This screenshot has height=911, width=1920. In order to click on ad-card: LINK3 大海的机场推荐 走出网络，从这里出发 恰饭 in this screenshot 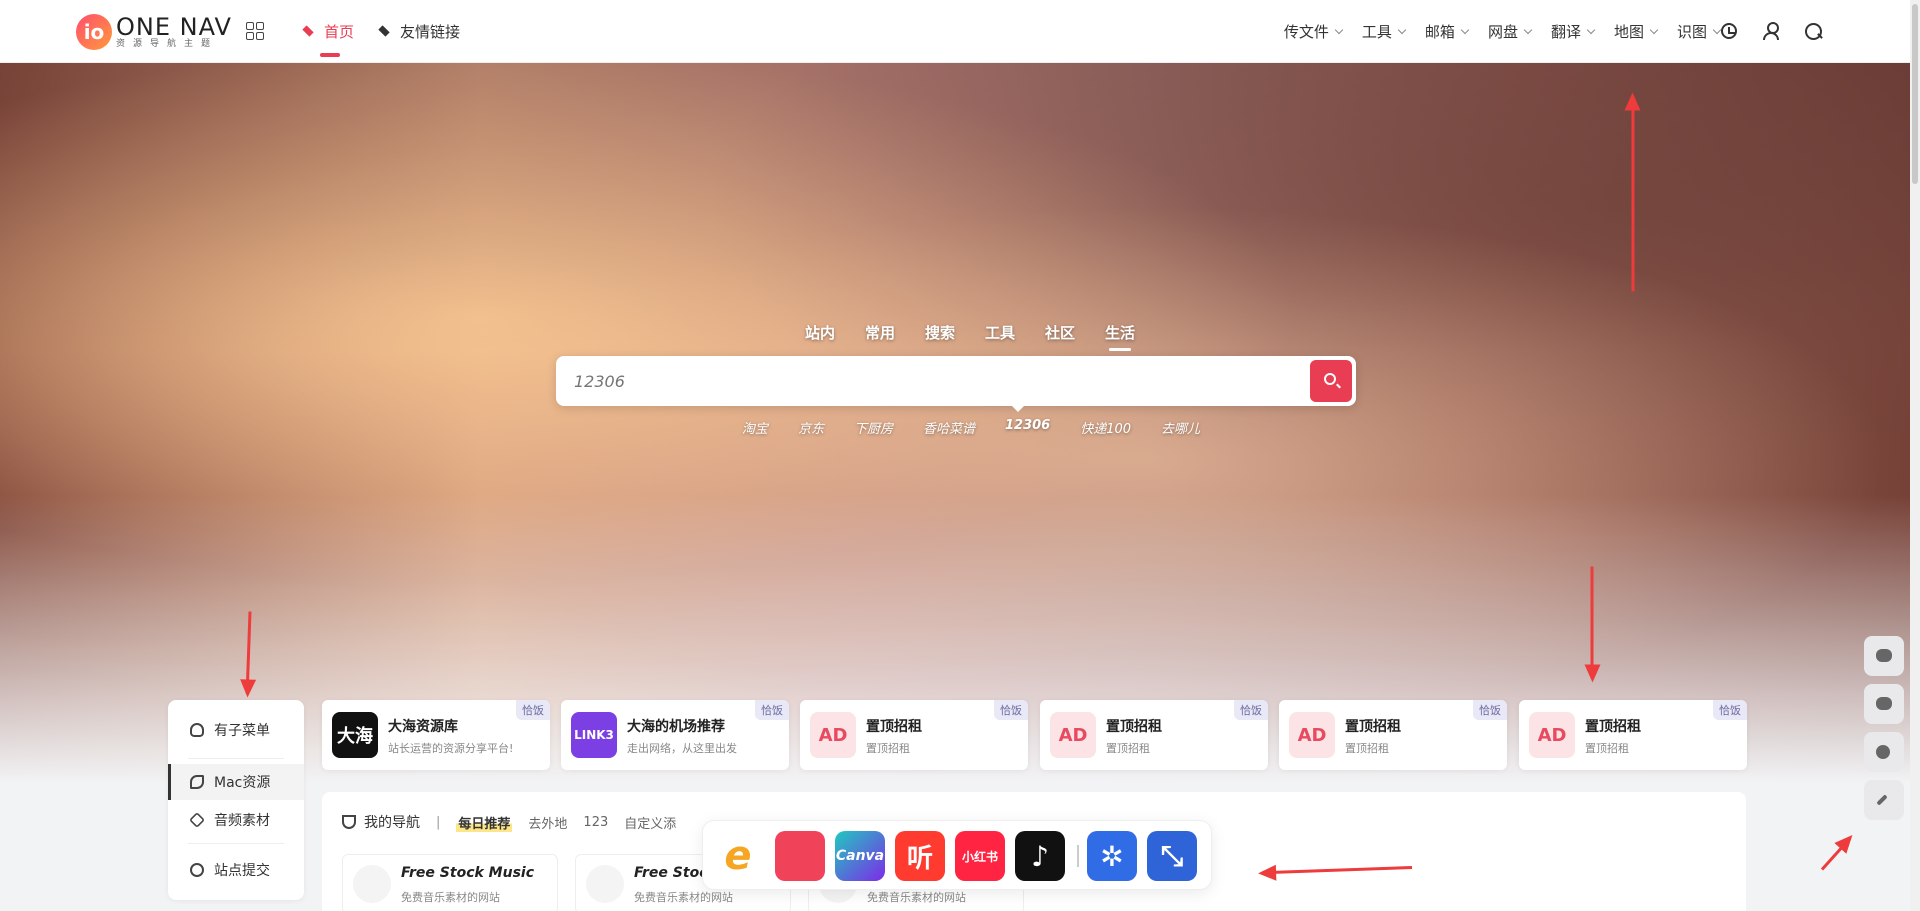, I will do `click(675, 735)`.